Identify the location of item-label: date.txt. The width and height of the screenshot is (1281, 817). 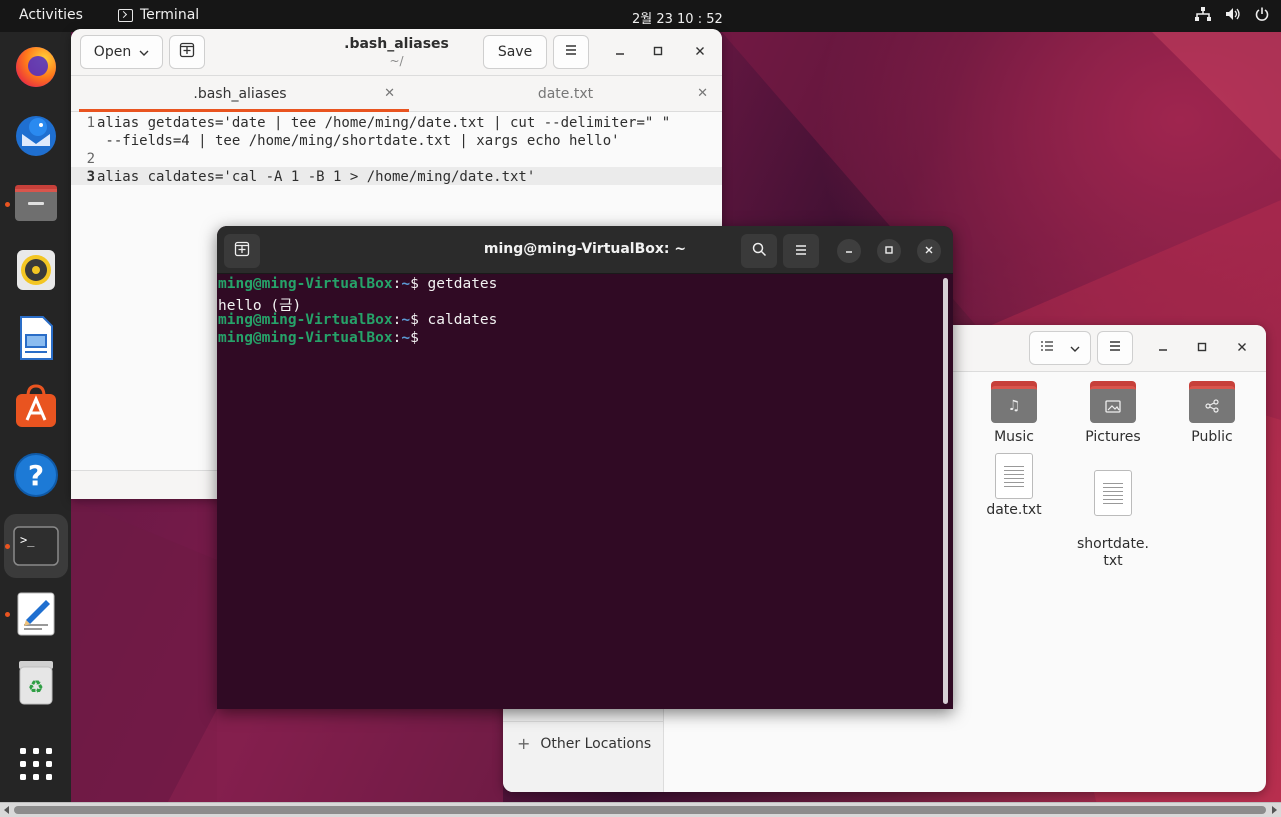
(1014, 510).